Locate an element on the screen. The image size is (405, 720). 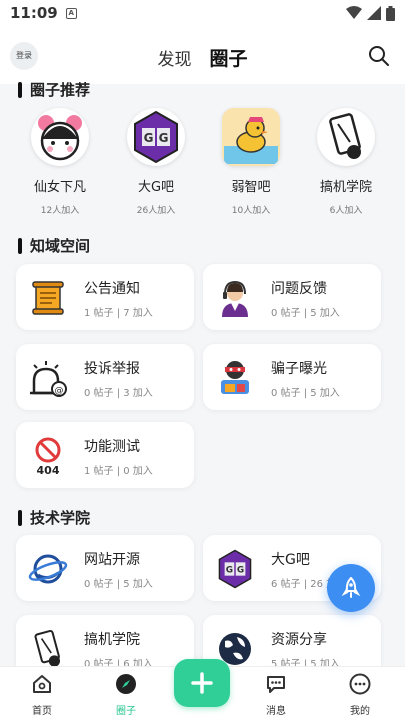
home-icon is located at coordinates (42, 684).